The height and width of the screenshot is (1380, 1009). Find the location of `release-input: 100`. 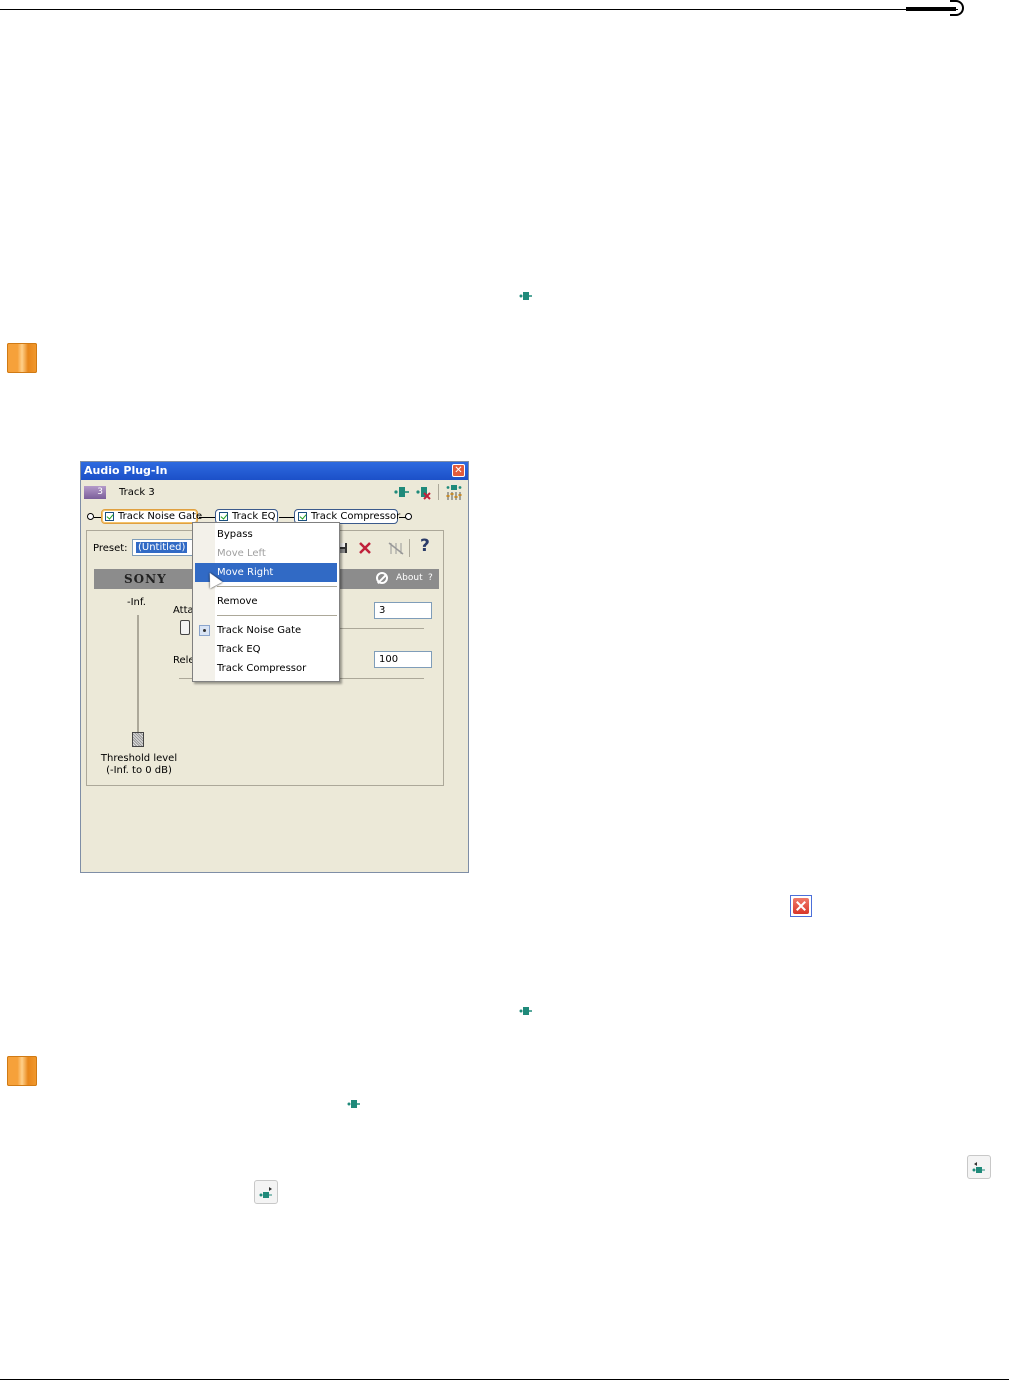

release-input: 100 is located at coordinates (403, 659).